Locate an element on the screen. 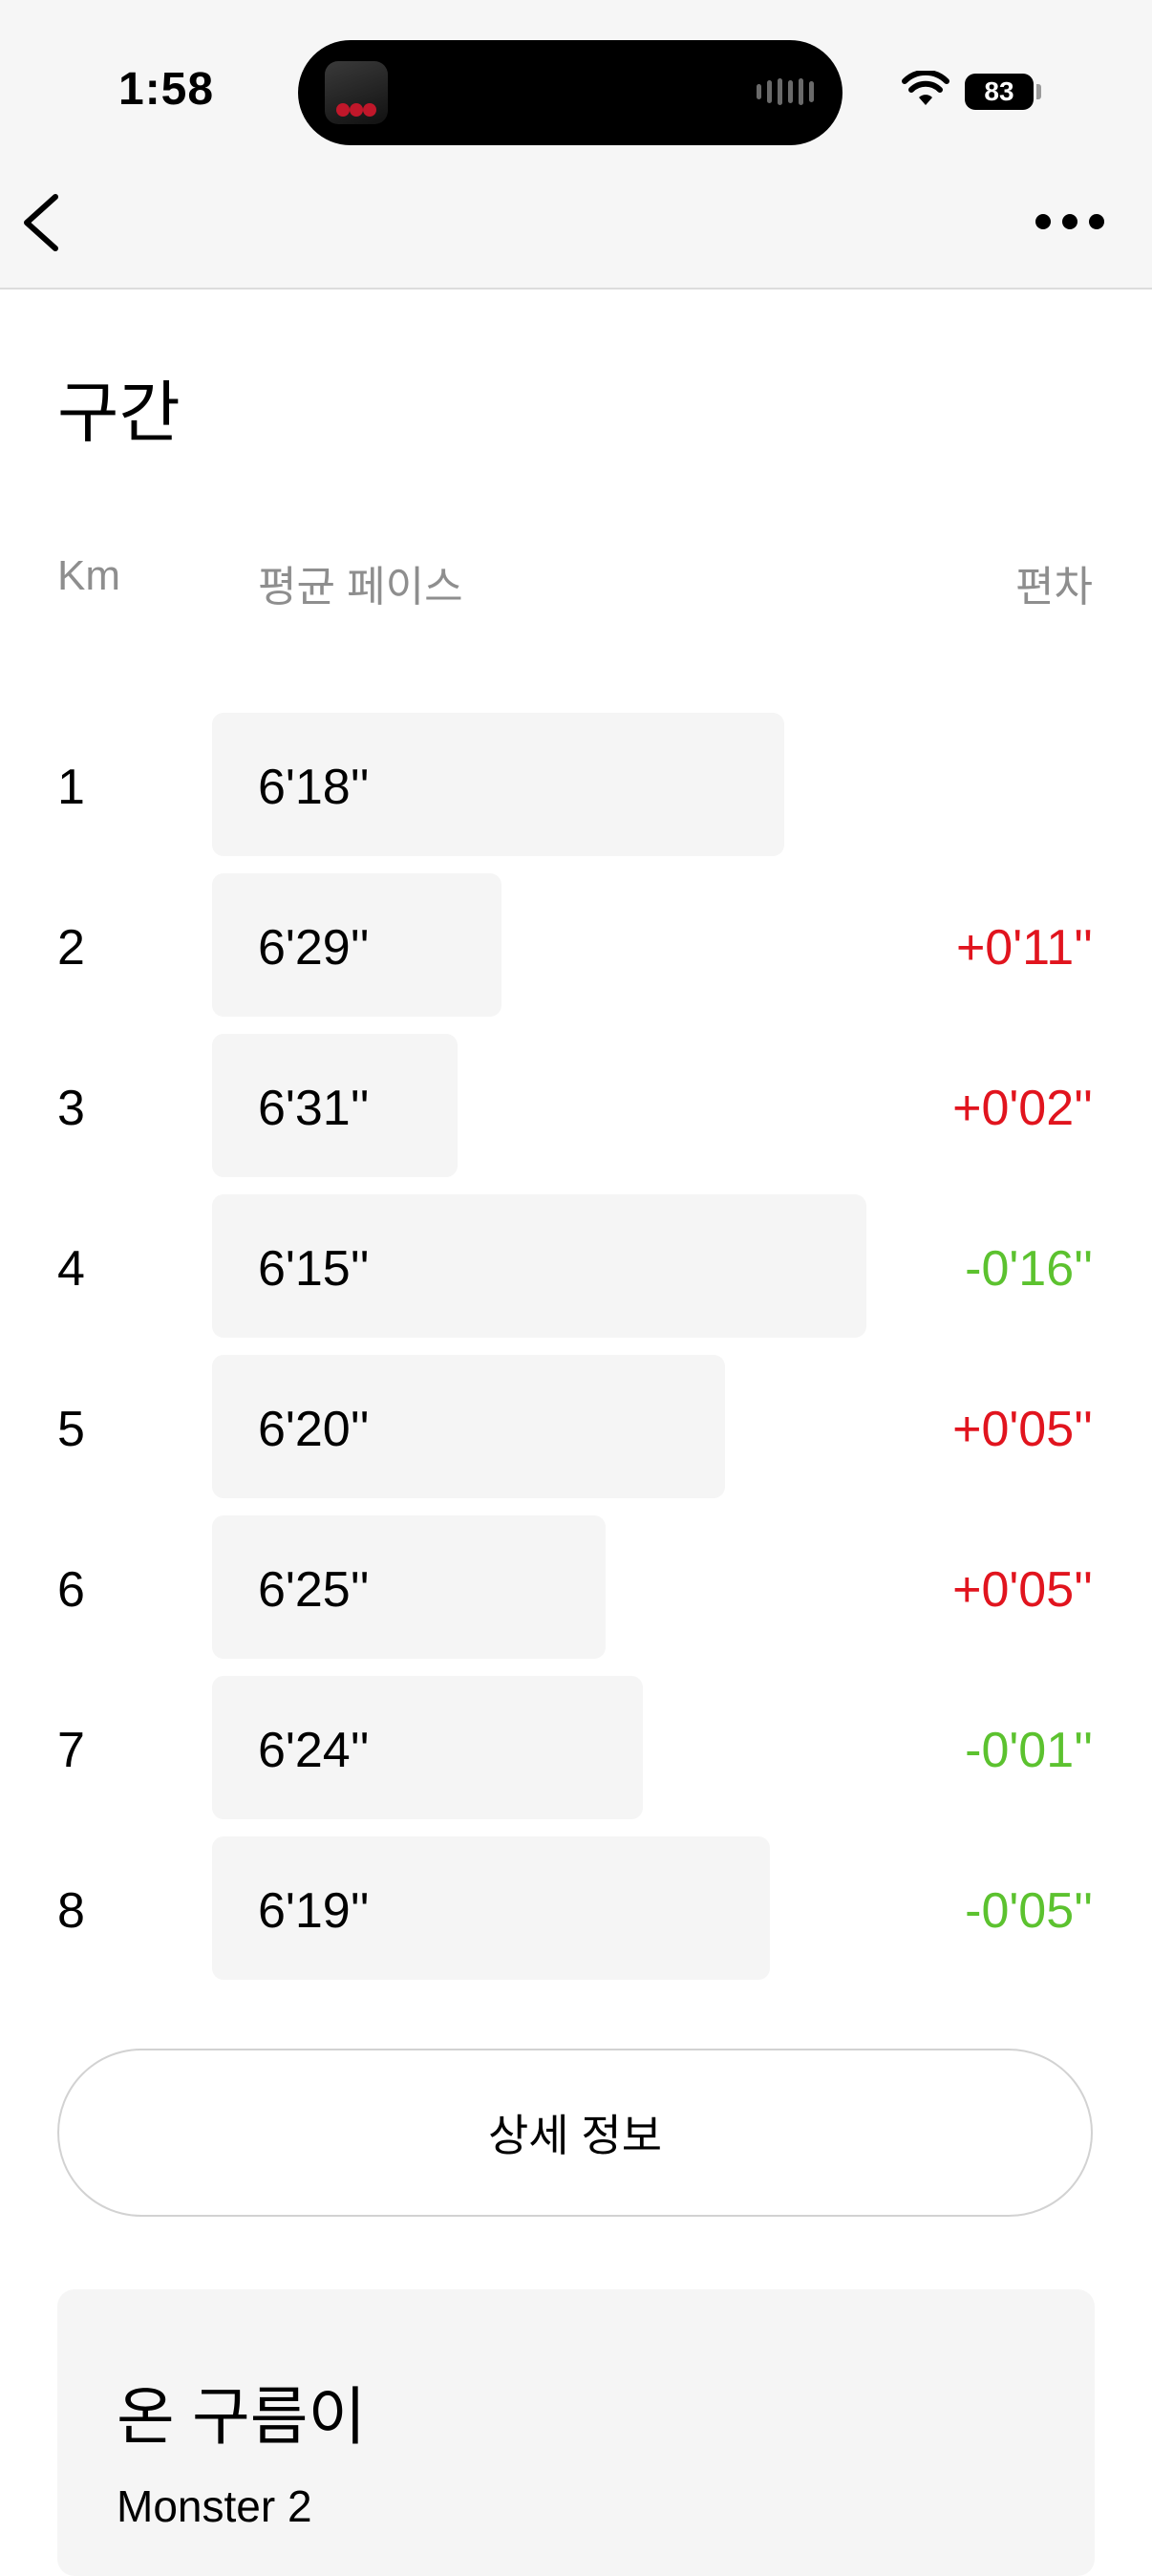  split-pace: 6'25'' is located at coordinates (314, 1590).